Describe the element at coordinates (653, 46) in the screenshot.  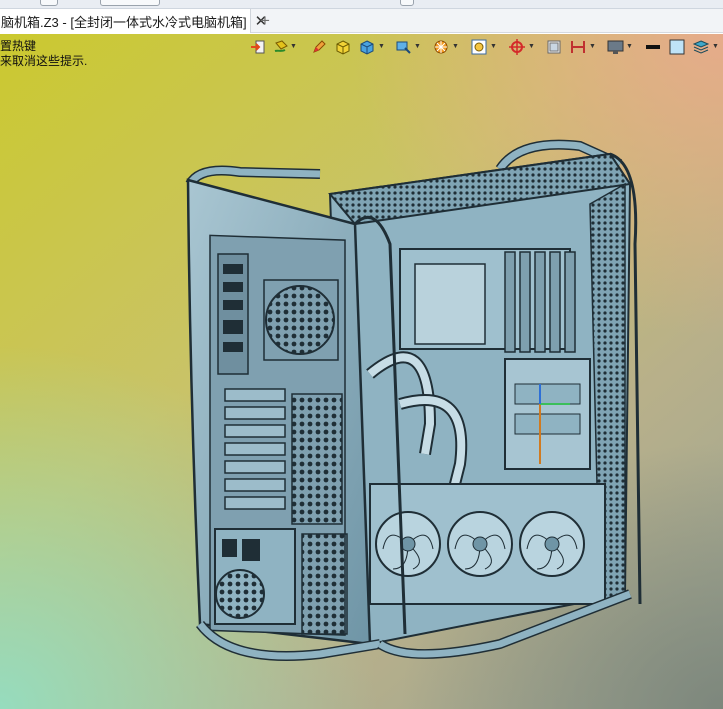
I see `line-black-icon` at that location.